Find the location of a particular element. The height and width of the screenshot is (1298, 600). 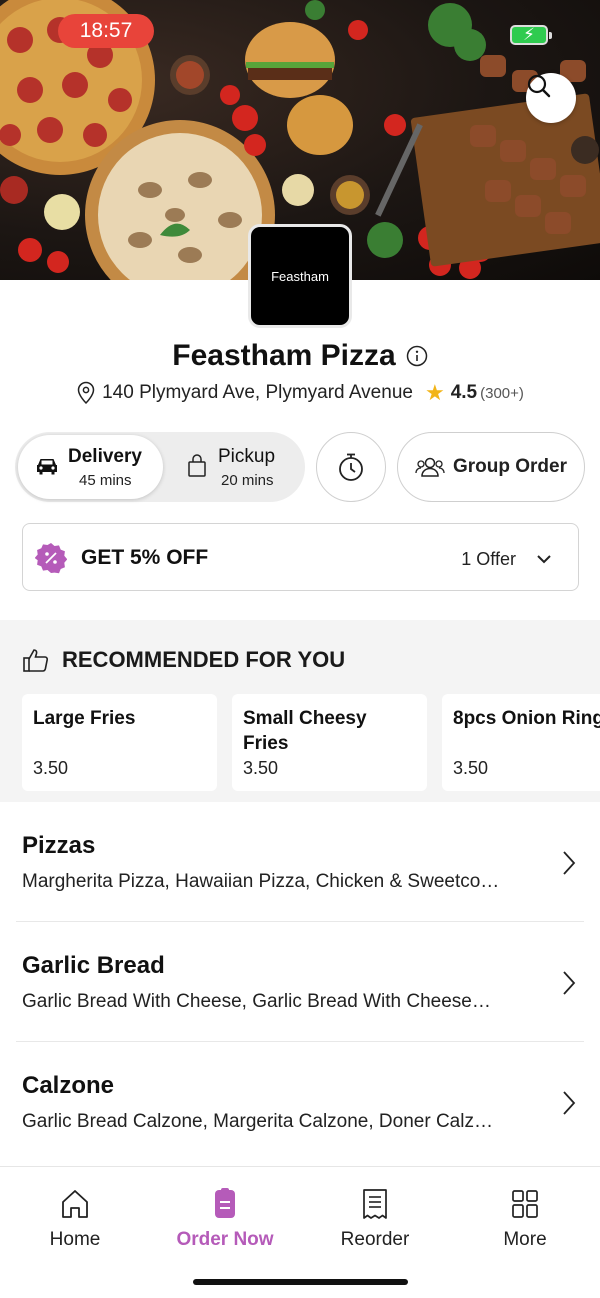

store-logo: Feastham is located at coordinates (300, 276).